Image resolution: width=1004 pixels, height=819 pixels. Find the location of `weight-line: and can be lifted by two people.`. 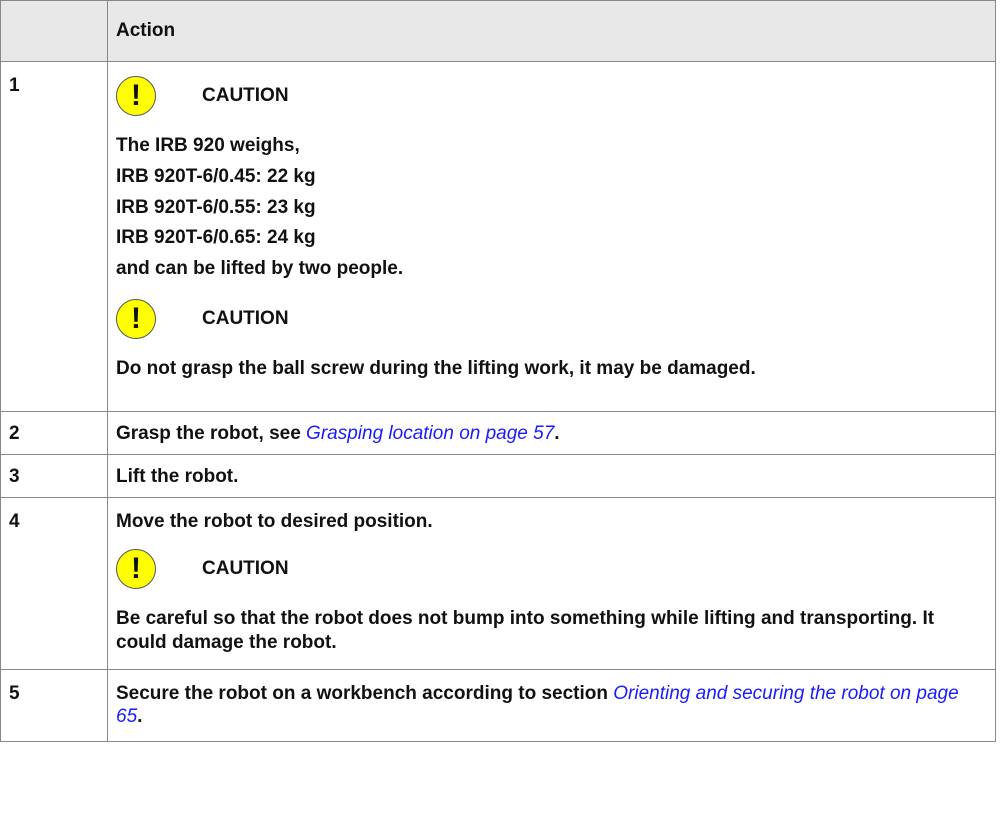

weight-line: and can be lifted by two people. is located at coordinates (260, 268).